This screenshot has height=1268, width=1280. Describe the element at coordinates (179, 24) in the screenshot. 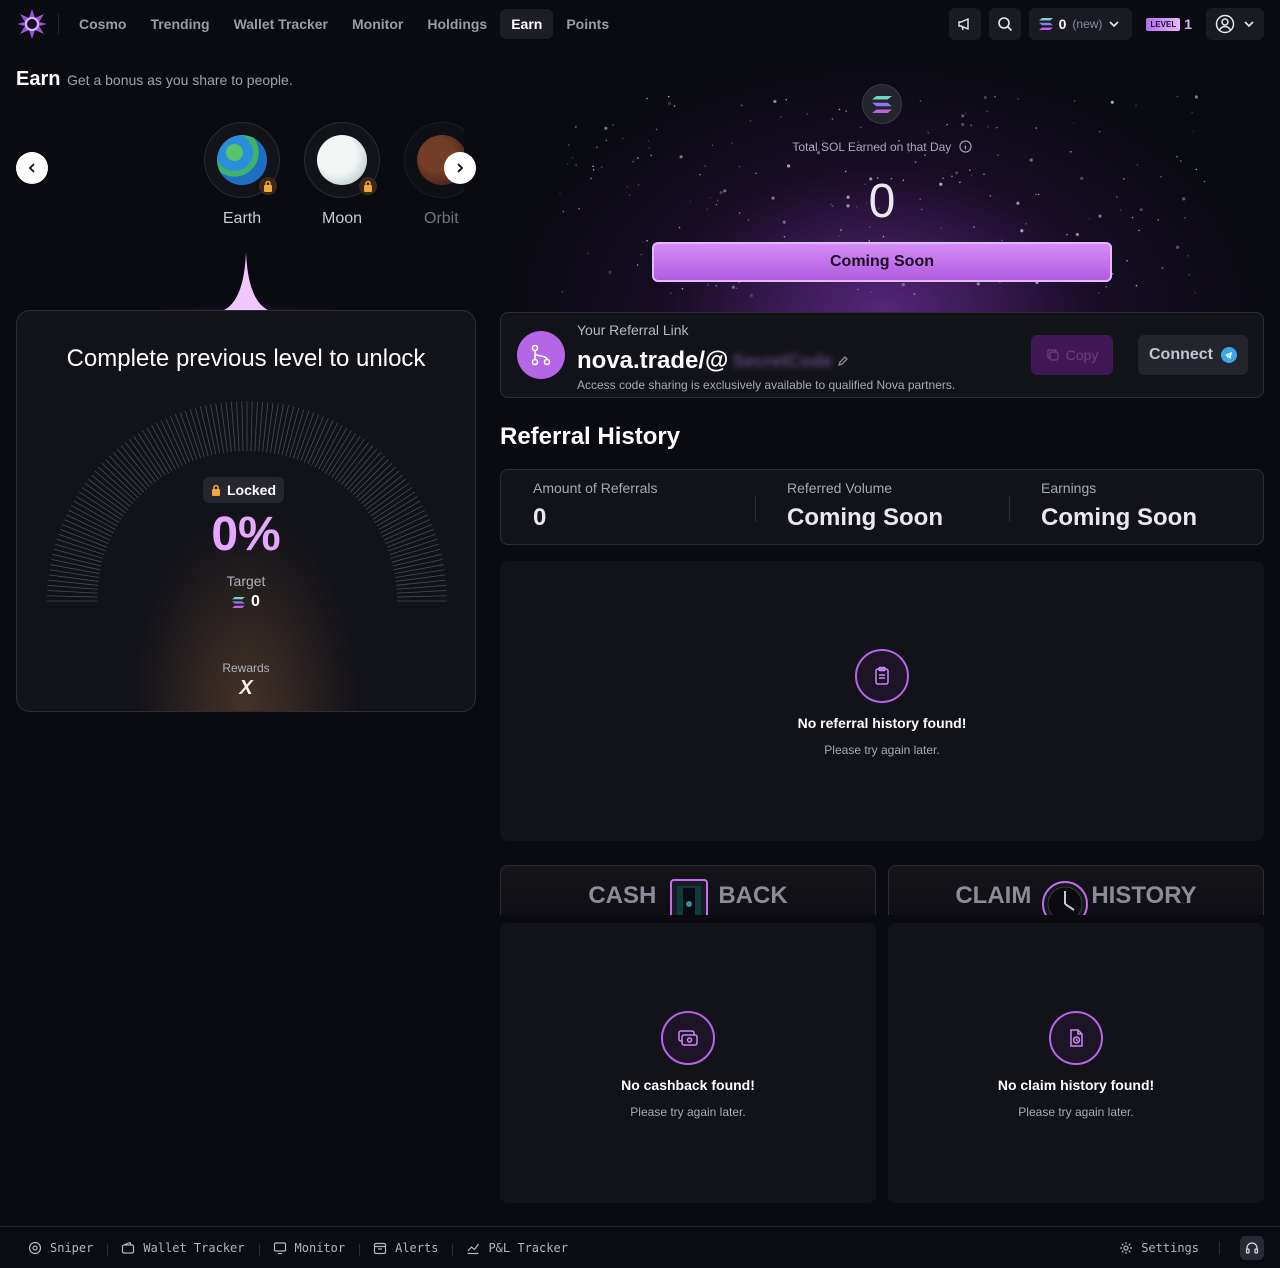

I see `nav-trending: Trending` at that location.